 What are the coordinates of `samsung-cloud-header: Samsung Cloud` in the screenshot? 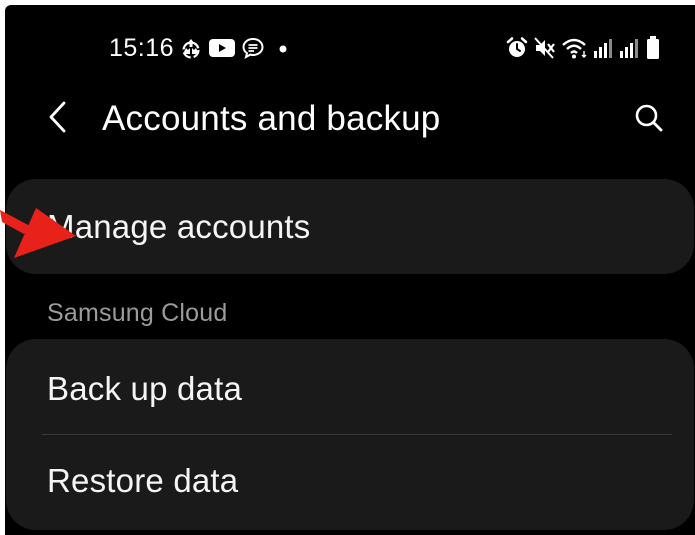 It's located at (137, 313).